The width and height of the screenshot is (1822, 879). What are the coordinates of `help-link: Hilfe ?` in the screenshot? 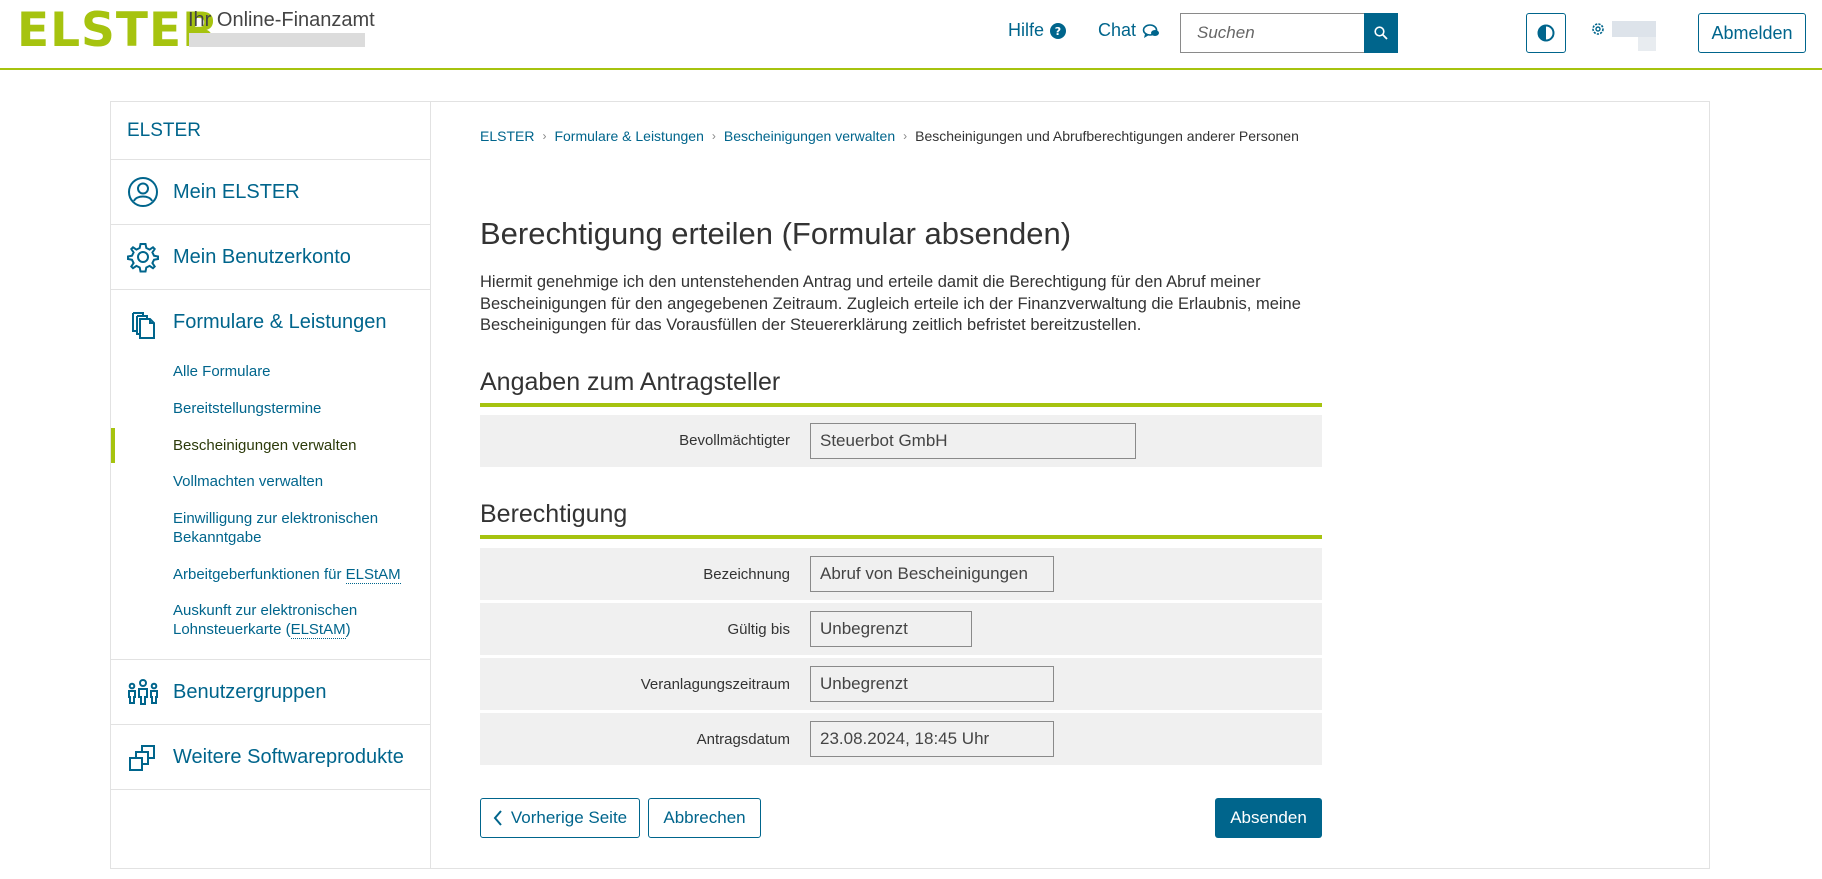 It's located at (1037, 30).